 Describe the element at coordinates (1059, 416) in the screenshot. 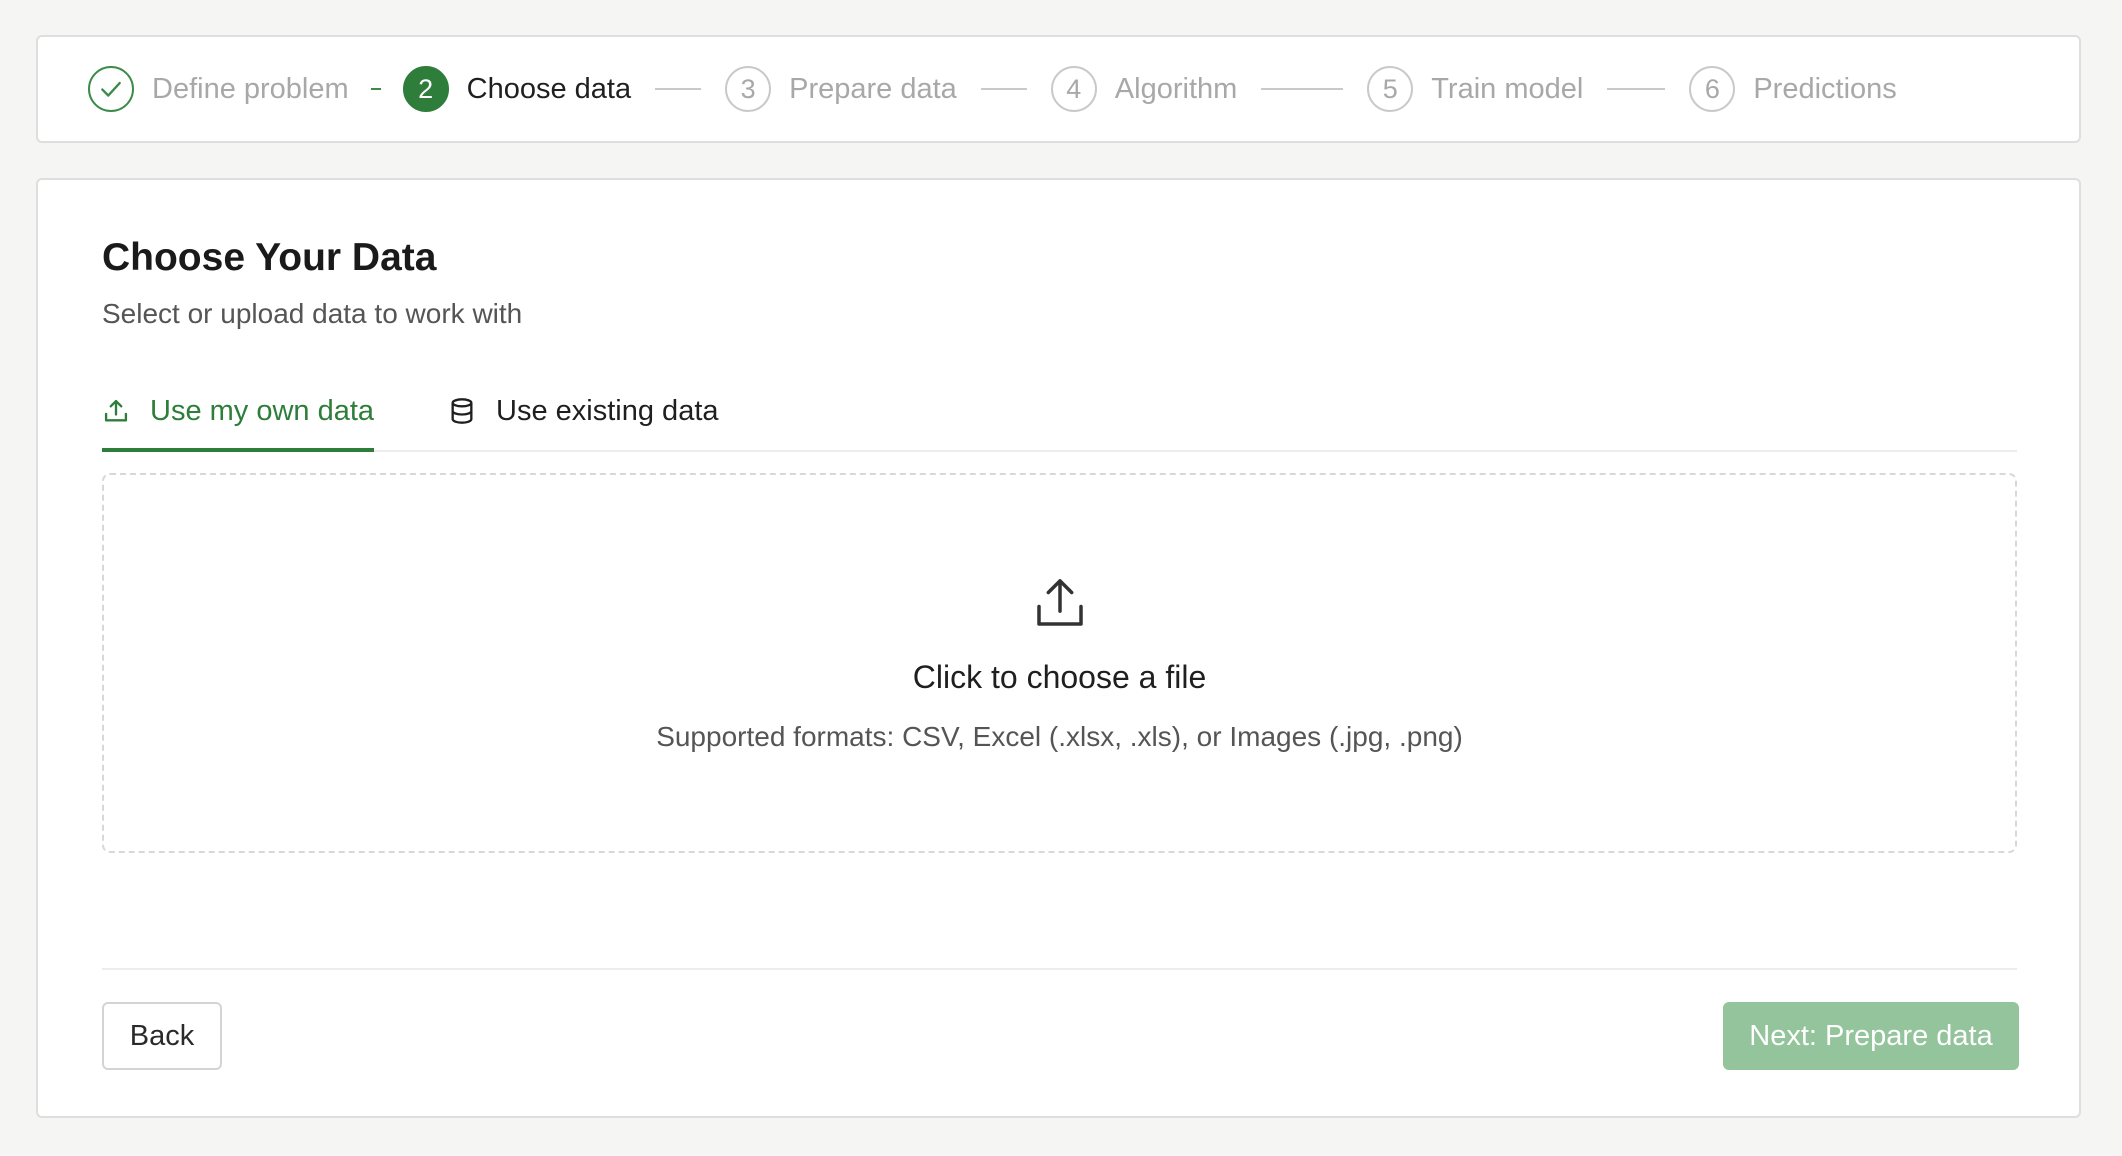

I see `data-source-tabs: Use my own data Use existing data` at that location.